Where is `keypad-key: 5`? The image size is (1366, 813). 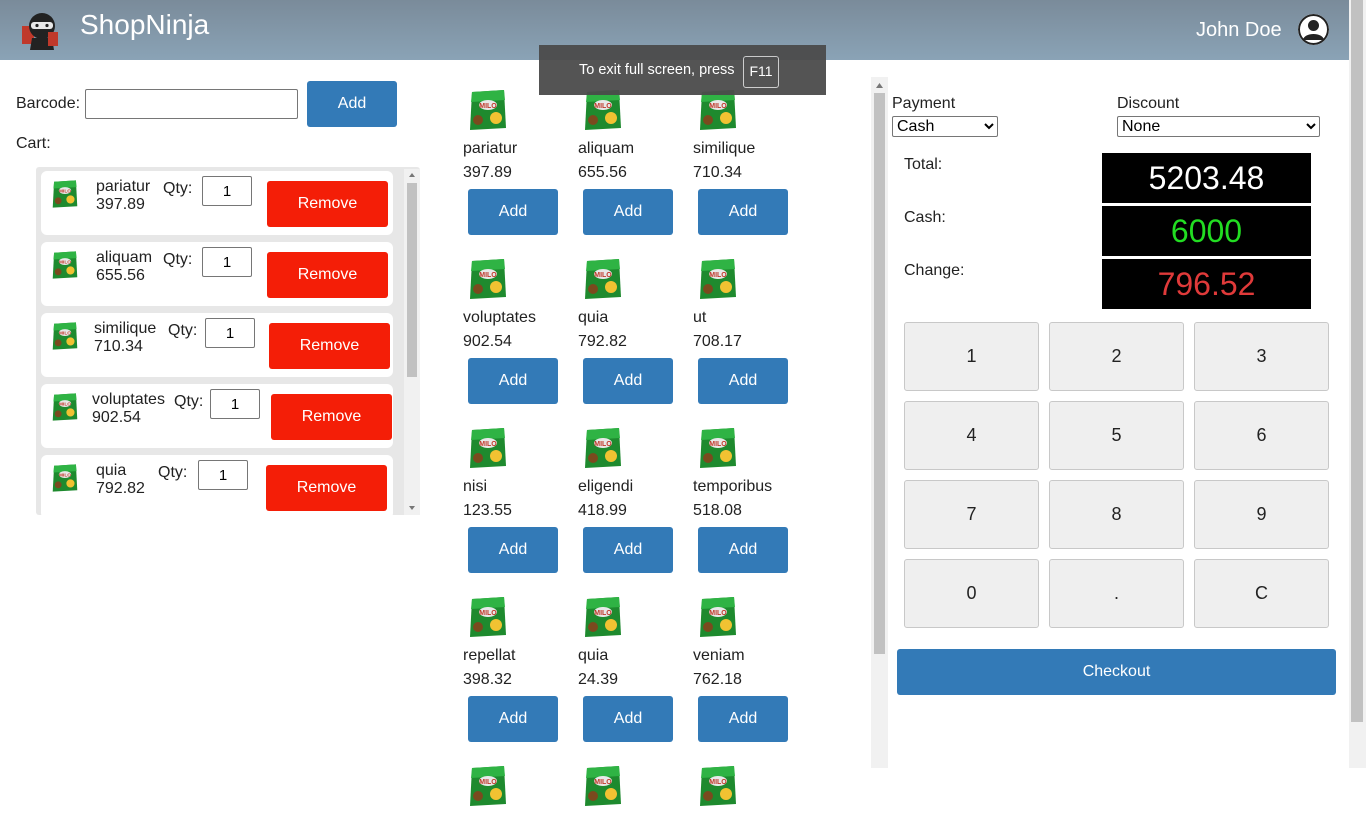 keypad-key: 5 is located at coordinates (1116, 435).